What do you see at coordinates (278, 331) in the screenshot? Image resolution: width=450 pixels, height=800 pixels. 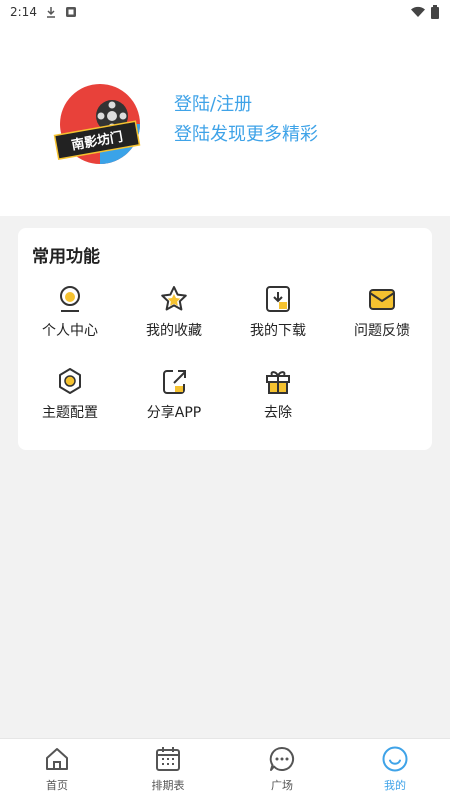 I see `feature-label: 我的下载` at bounding box center [278, 331].